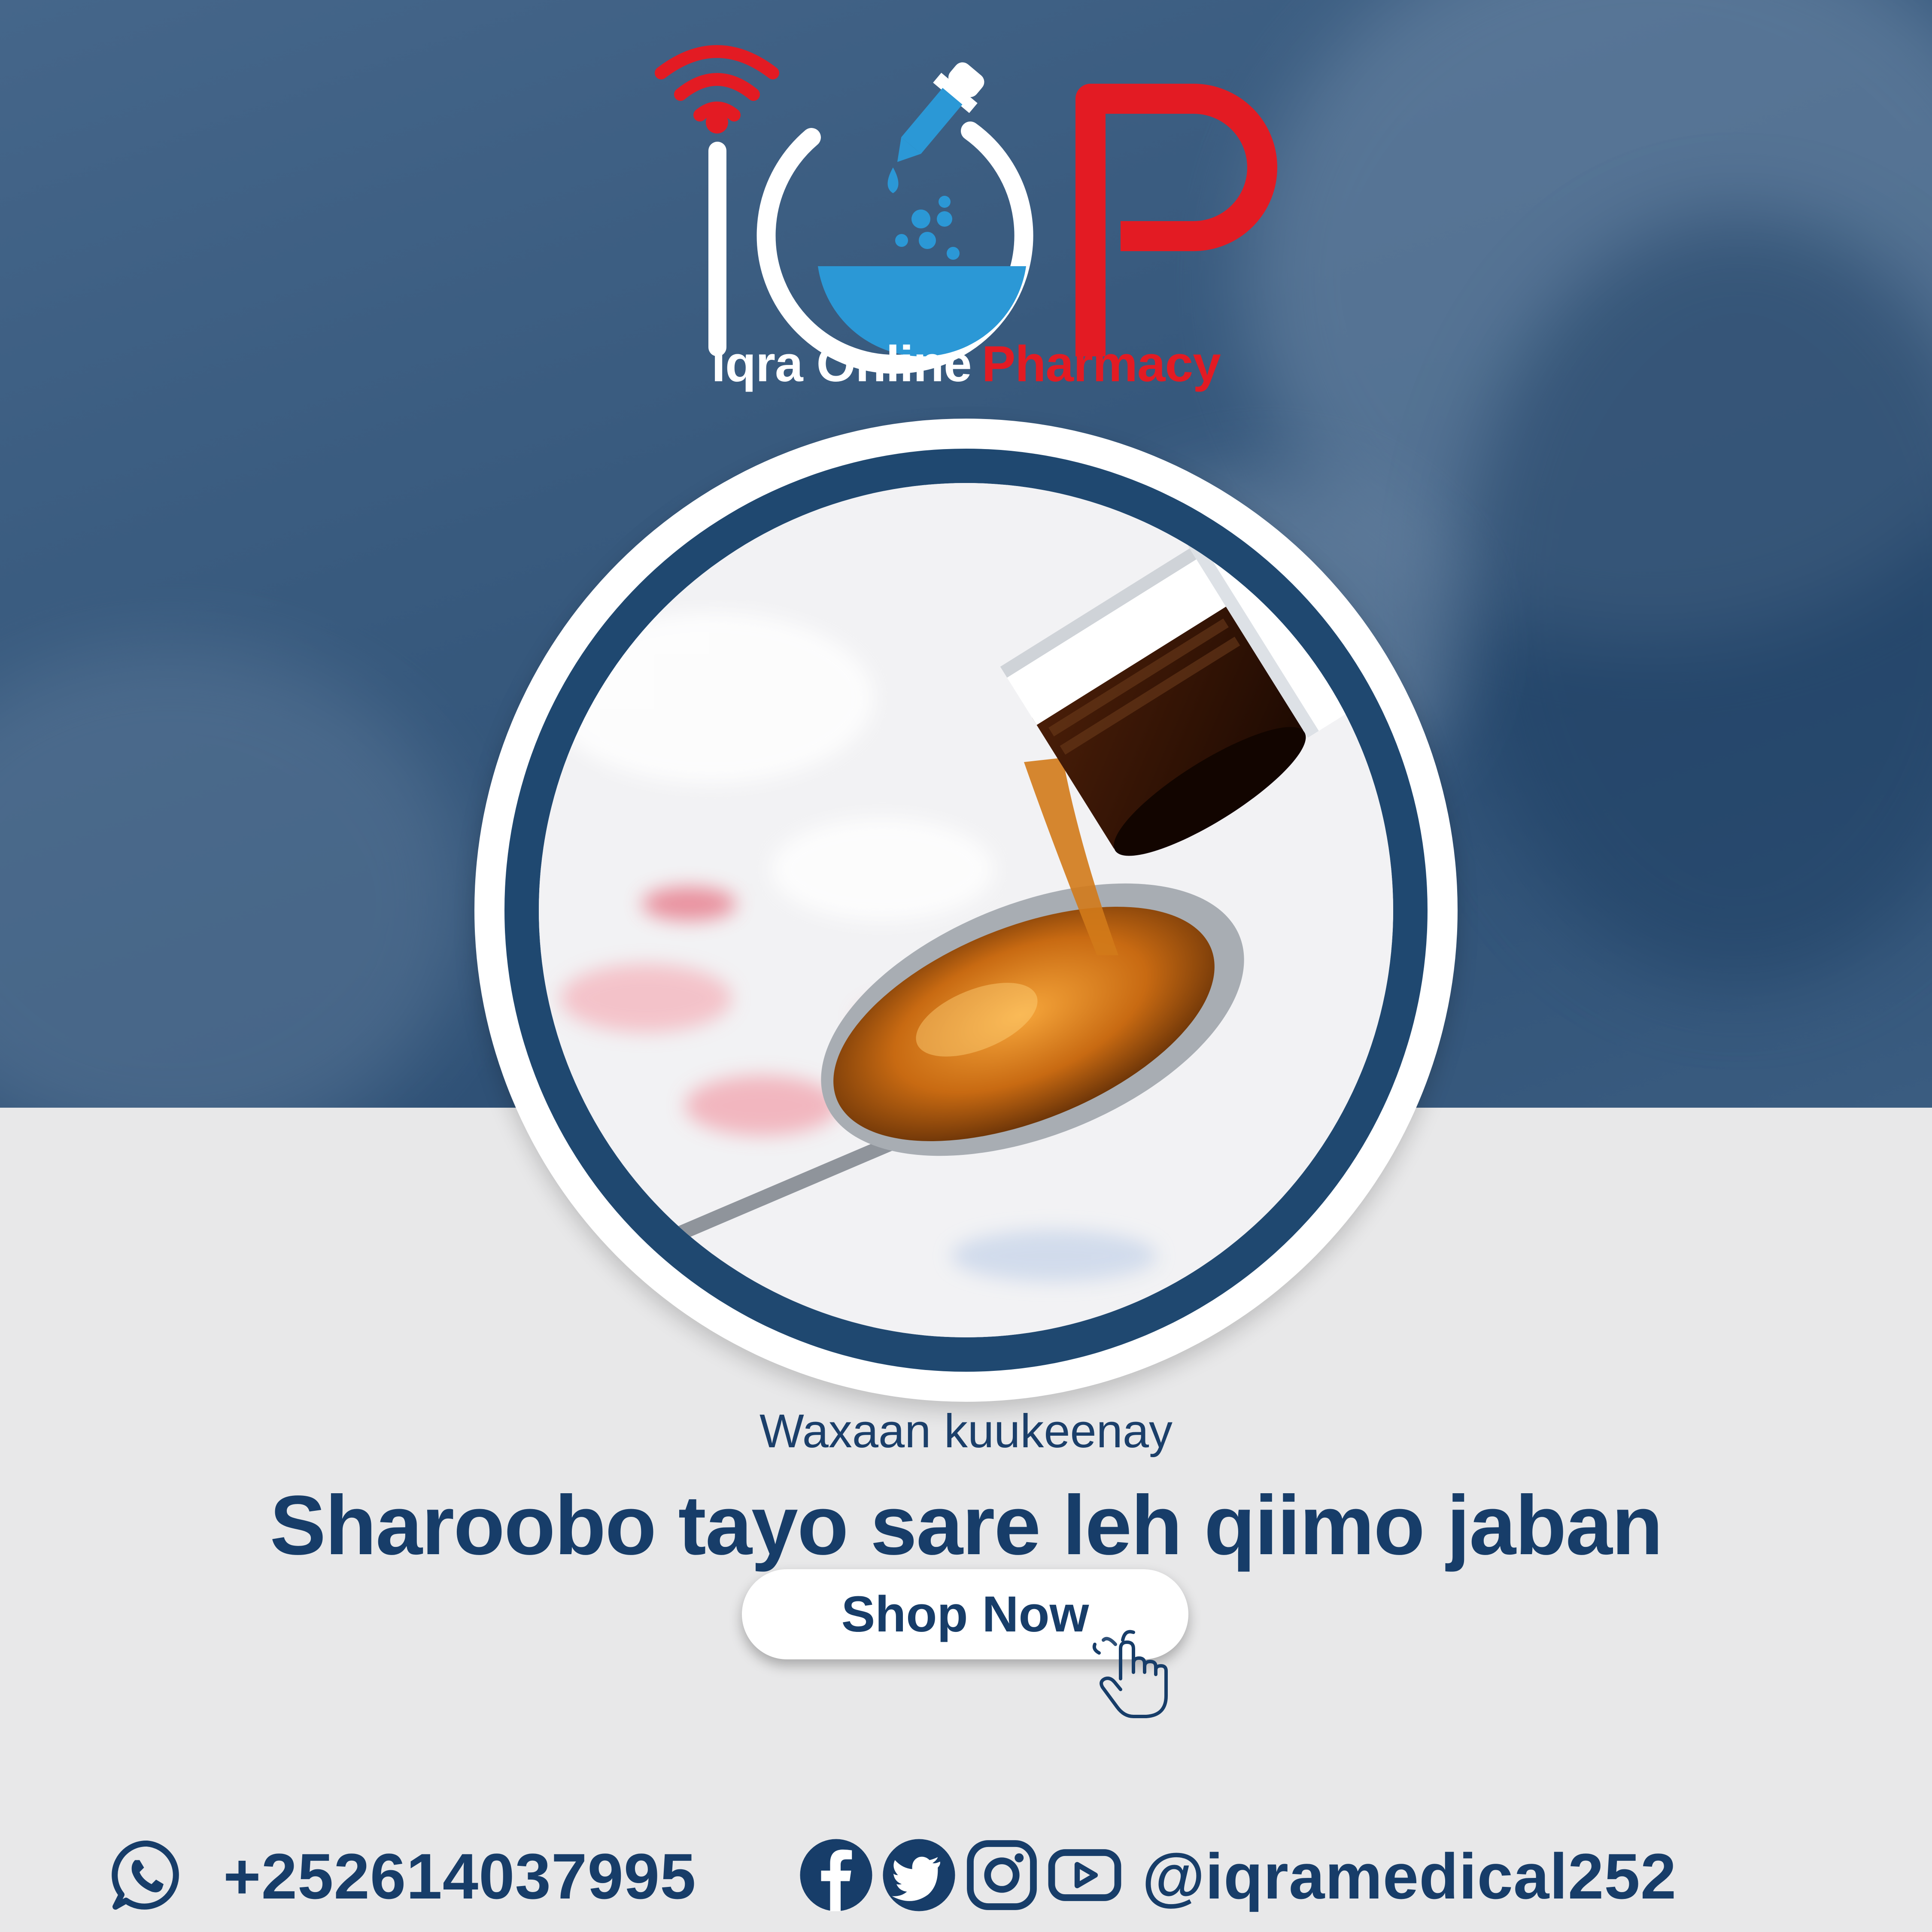 This screenshot has width=1932, height=1932. I want to click on brand-name-primary: Iqra Online, so click(841, 364).